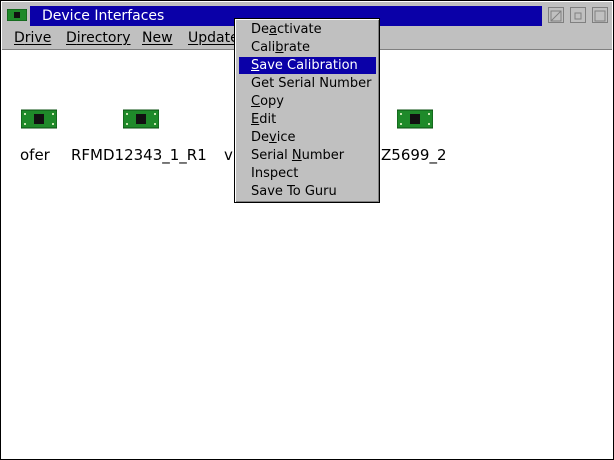 The height and width of the screenshot is (460, 614). I want to click on menu-item-save-calibration: Save Calibration, so click(307, 65).